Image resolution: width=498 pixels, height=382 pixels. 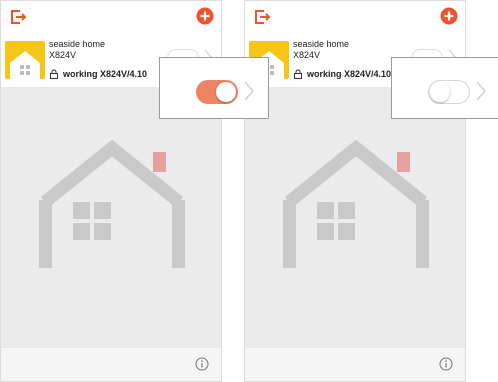 I want to click on power-toggle-on, so click(x=217, y=92).